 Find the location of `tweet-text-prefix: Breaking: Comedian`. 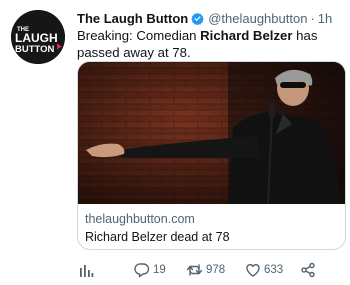

tweet-text-prefix: Breaking: Comedian is located at coordinates (139, 35).